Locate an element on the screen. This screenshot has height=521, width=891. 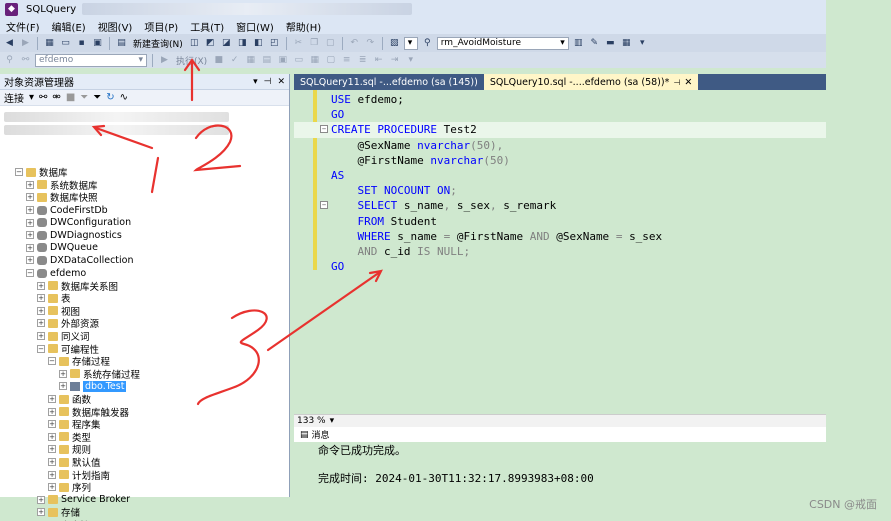
activity-monitor-icon: ∿ is located at coordinates (124, 97).